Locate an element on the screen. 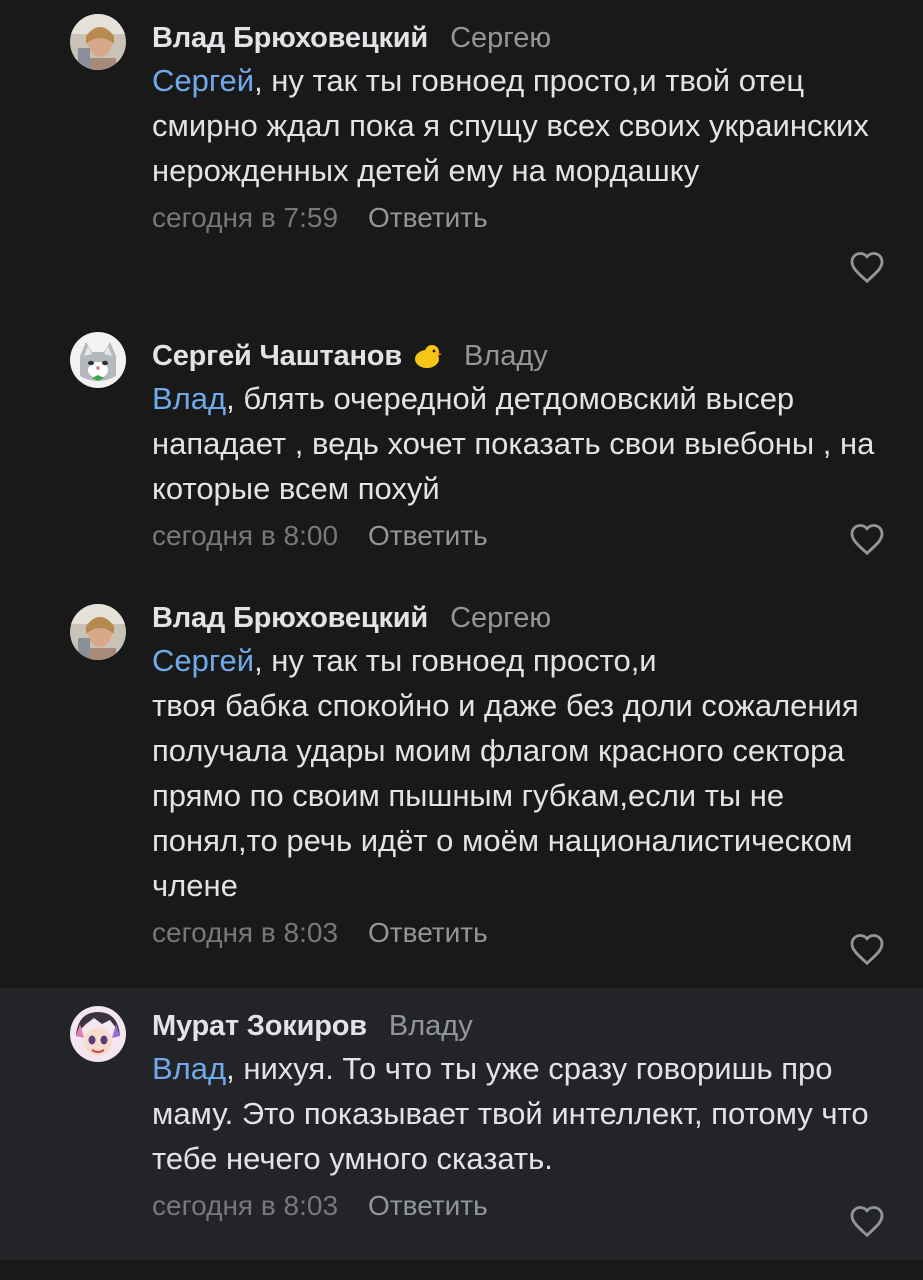  comment-timestamp: сегодня в 7:59 is located at coordinates (245, 217).